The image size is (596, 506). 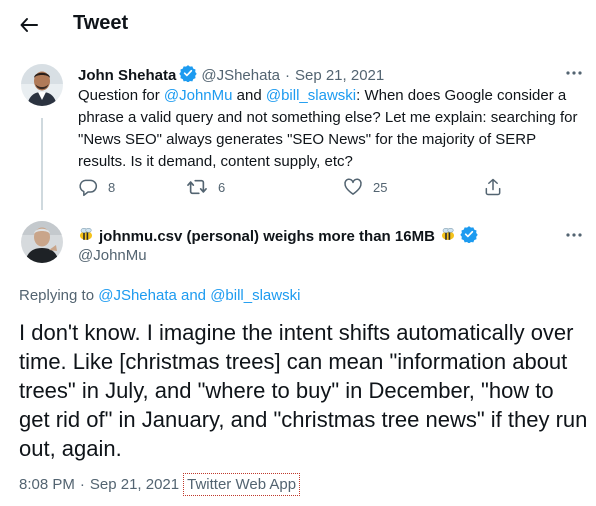 I want to click on mention-link: @bill_slawski, so click(x=311, y=95).